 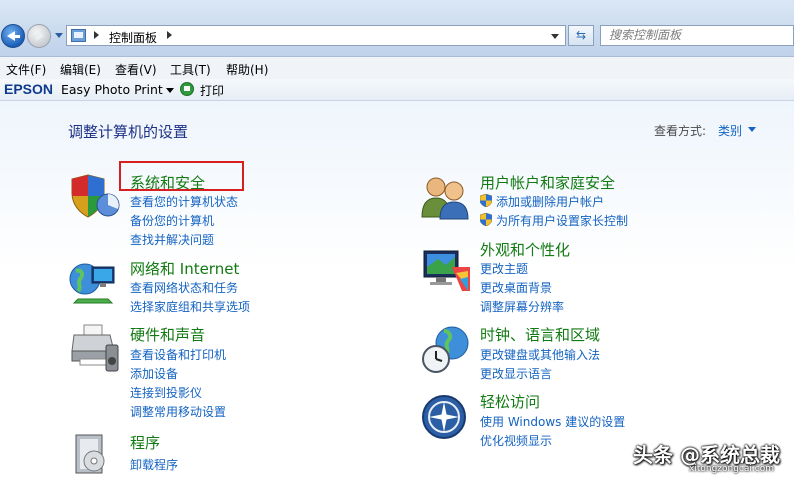 What do you see at coordinates (713, 457) in the screenshot?
I see `watermark: 头条 @系统总裁 xitongzongcai.com` at bounding box center [713, 457].